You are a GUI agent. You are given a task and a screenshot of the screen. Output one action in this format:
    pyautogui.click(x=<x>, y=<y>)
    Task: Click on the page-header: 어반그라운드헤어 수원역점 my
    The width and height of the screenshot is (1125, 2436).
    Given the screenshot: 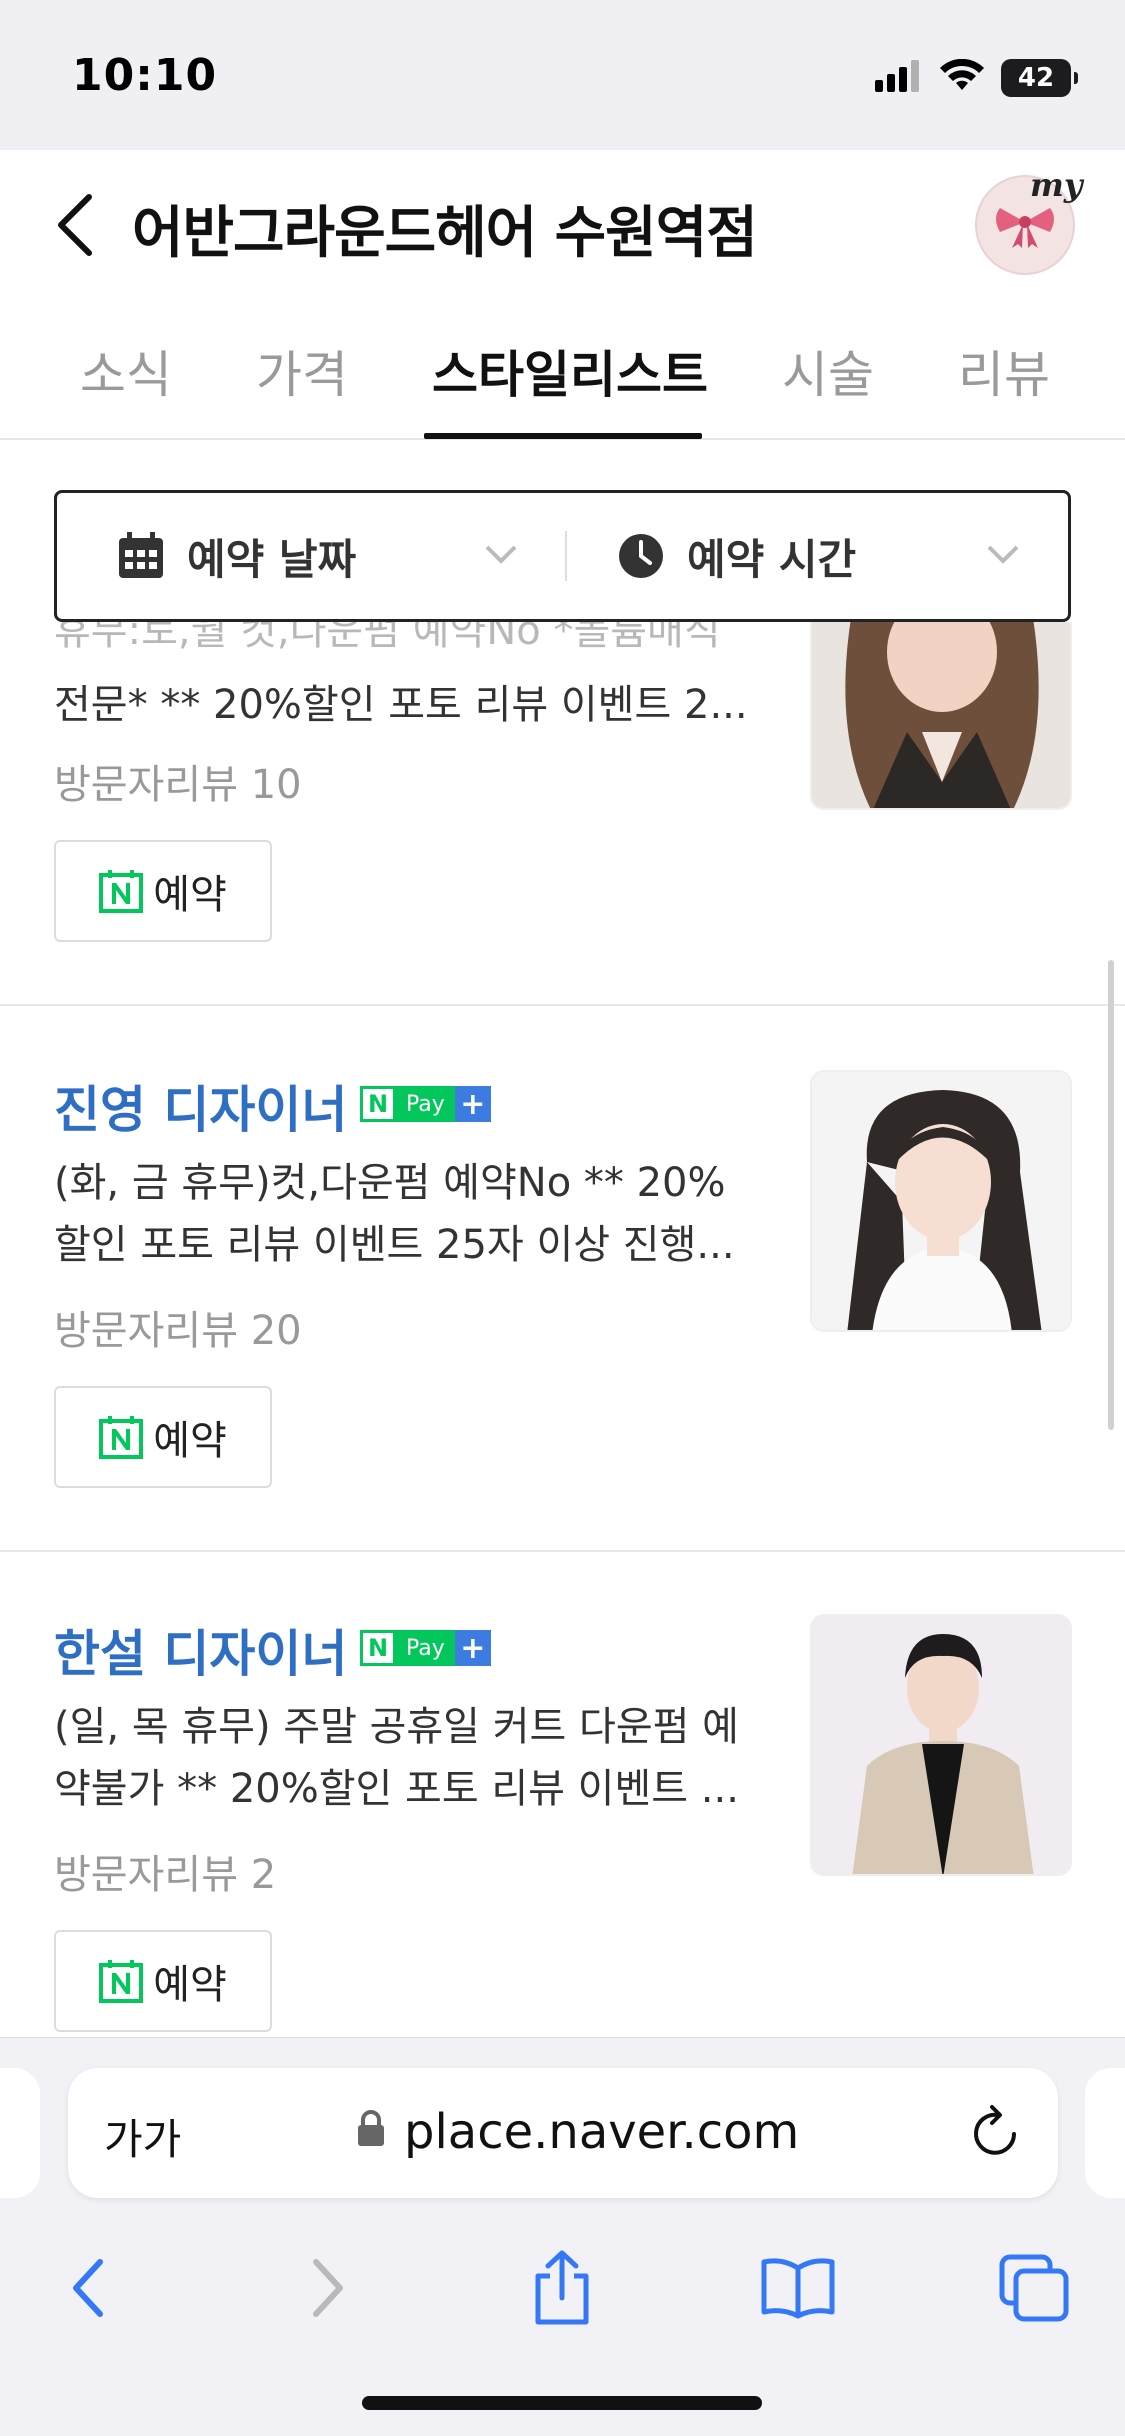 What is the action you would take?
    pyautogui.click(x=562, y=222)
    